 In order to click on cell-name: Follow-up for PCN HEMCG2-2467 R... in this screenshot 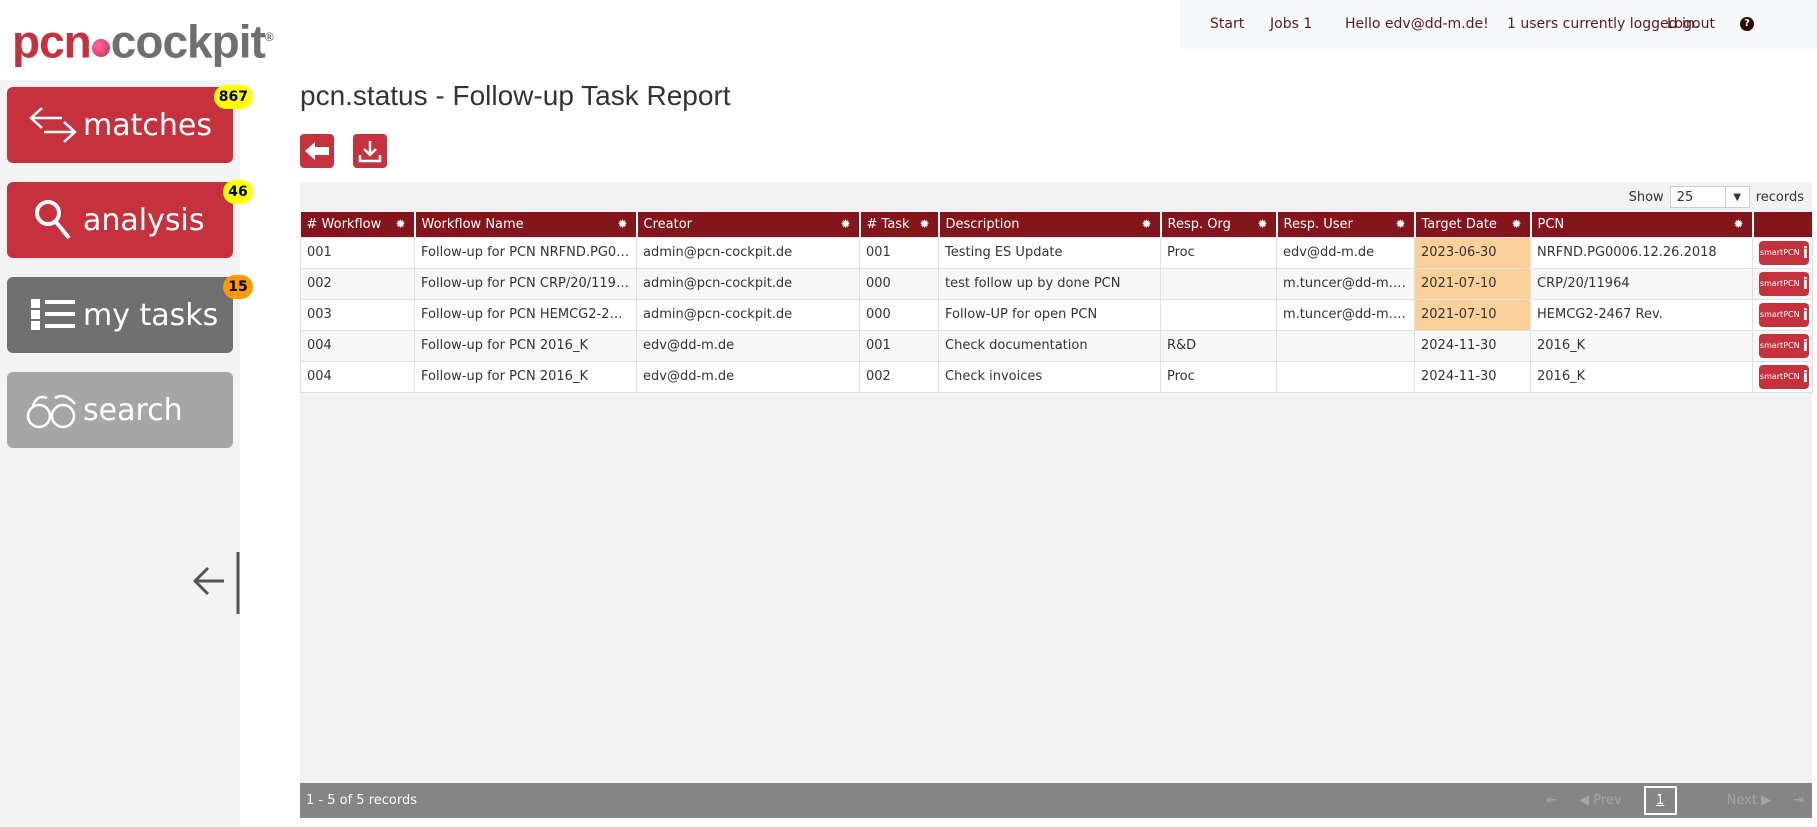, I will do `click(525, 314)`.